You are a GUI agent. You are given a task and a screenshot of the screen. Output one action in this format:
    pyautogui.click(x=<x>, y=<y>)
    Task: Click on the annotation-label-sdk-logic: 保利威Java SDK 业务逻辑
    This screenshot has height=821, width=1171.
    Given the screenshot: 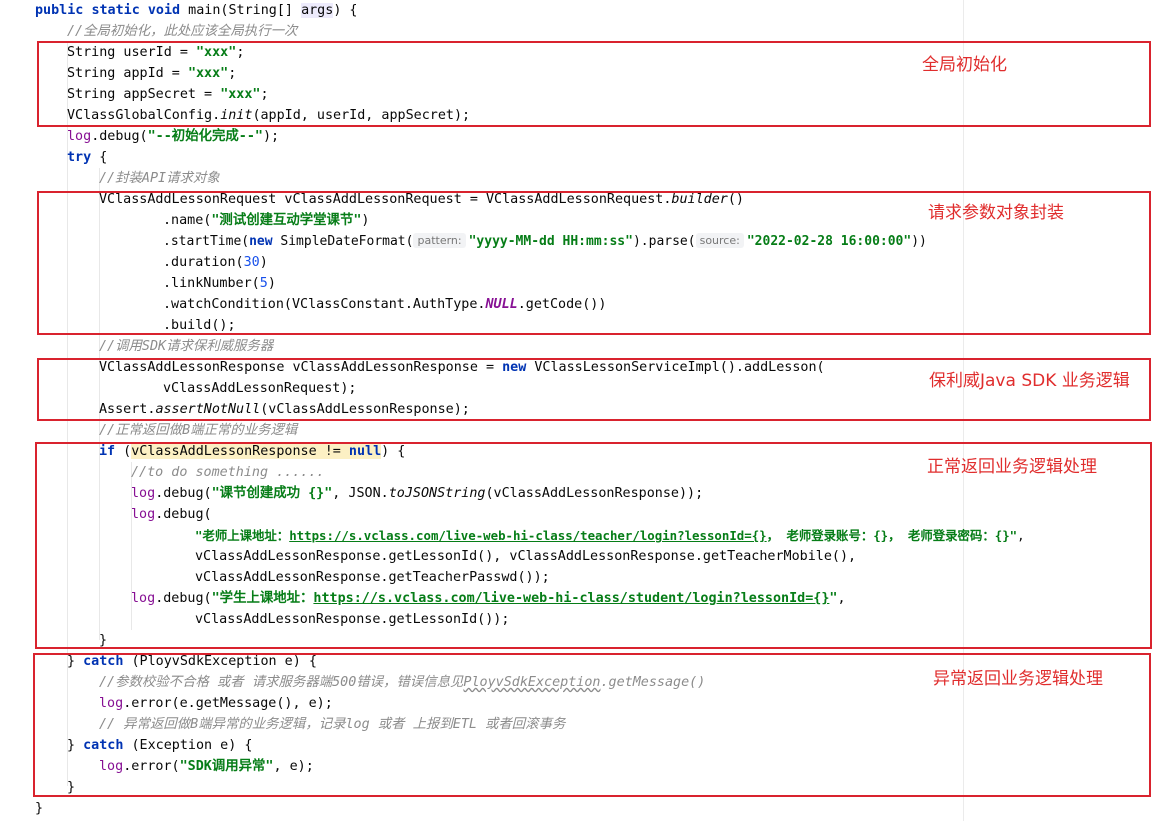 What is the action you would take?
    pyautogui.click(x=1029, y=381)
    